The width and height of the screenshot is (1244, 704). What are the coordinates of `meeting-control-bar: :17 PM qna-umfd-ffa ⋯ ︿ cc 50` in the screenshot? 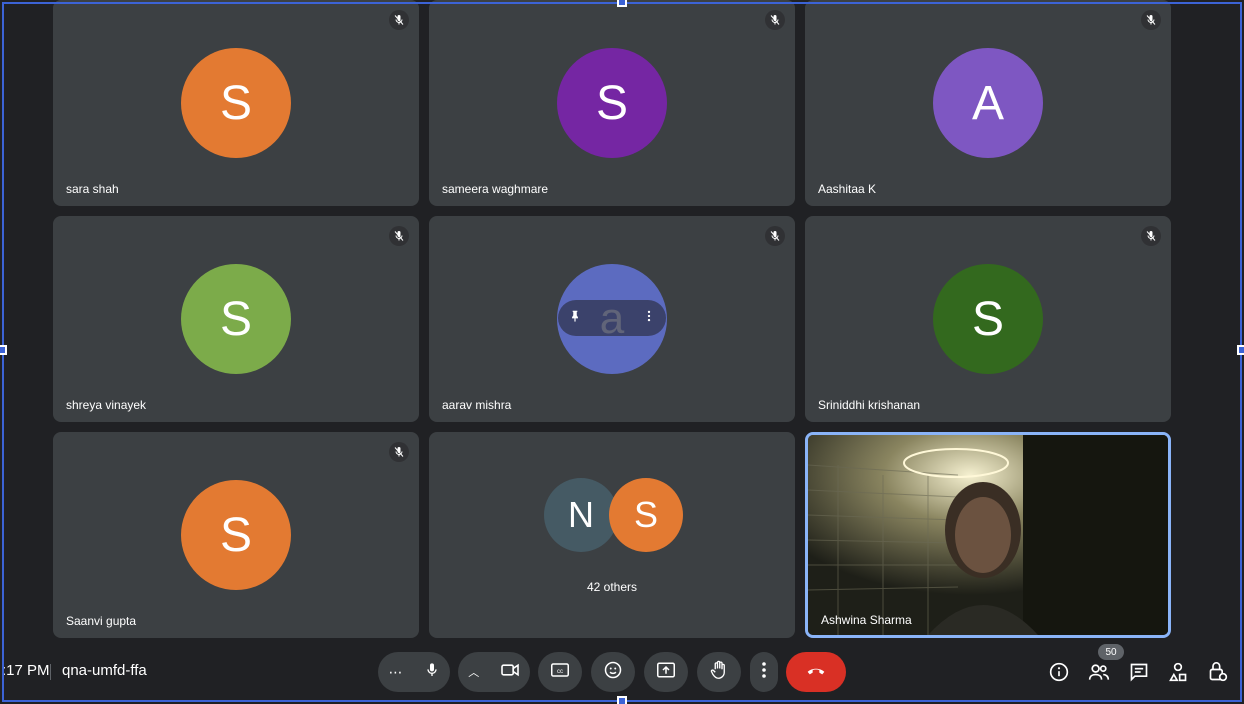 It's located at (622, 671).